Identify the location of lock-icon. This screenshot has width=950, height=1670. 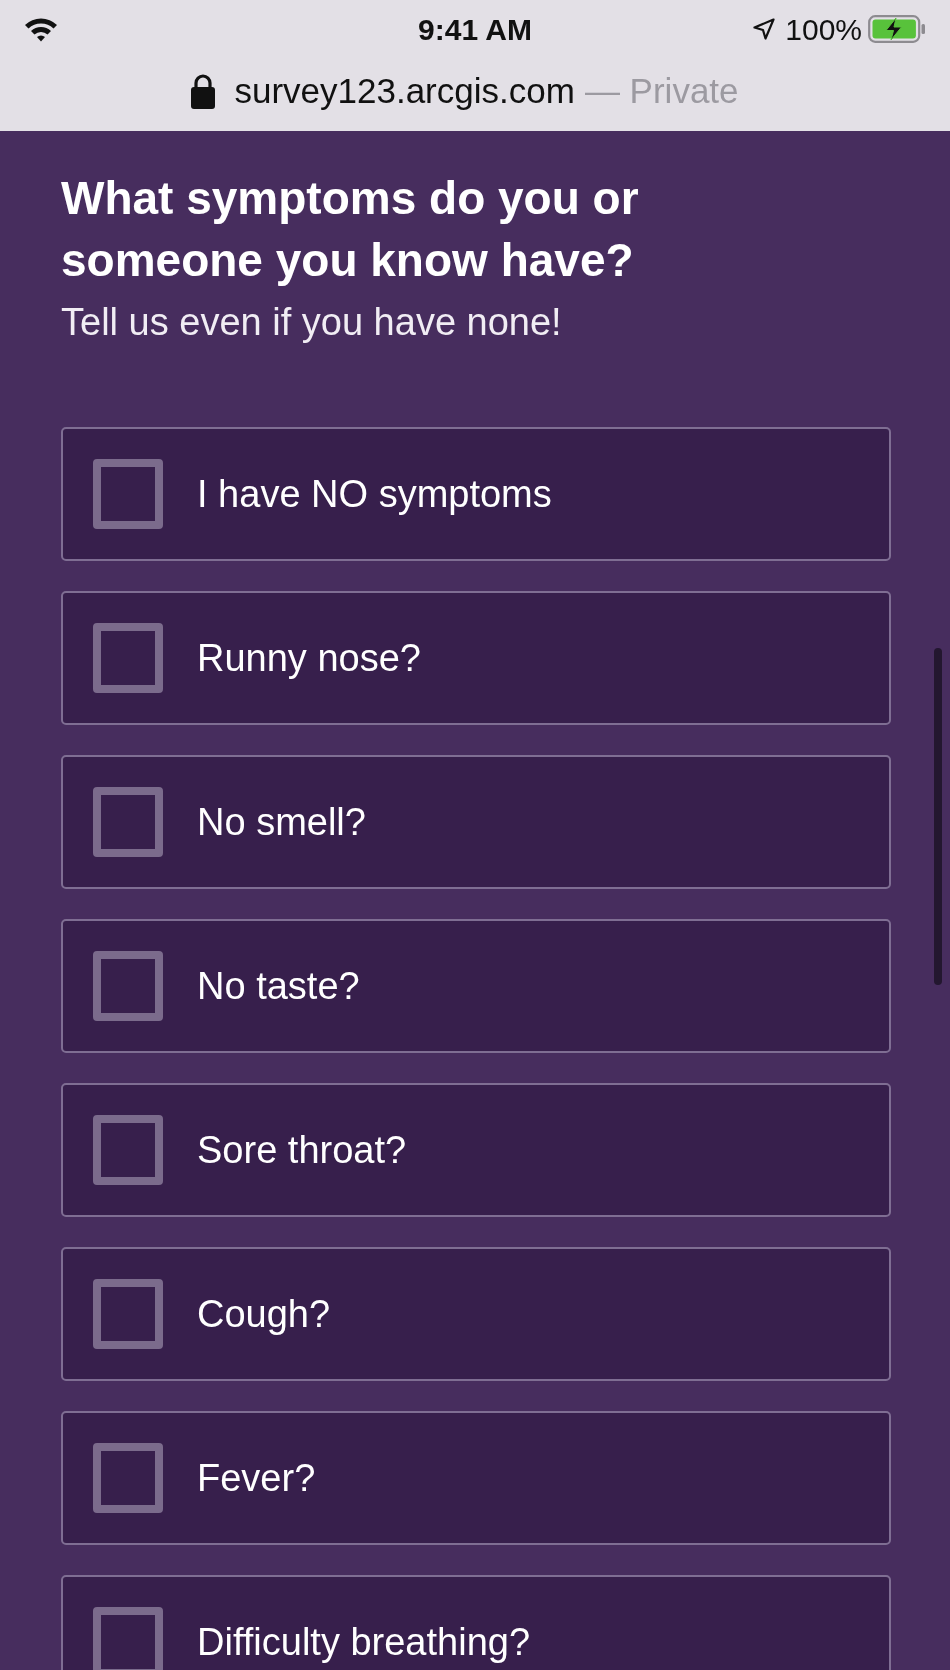
(203, 91).